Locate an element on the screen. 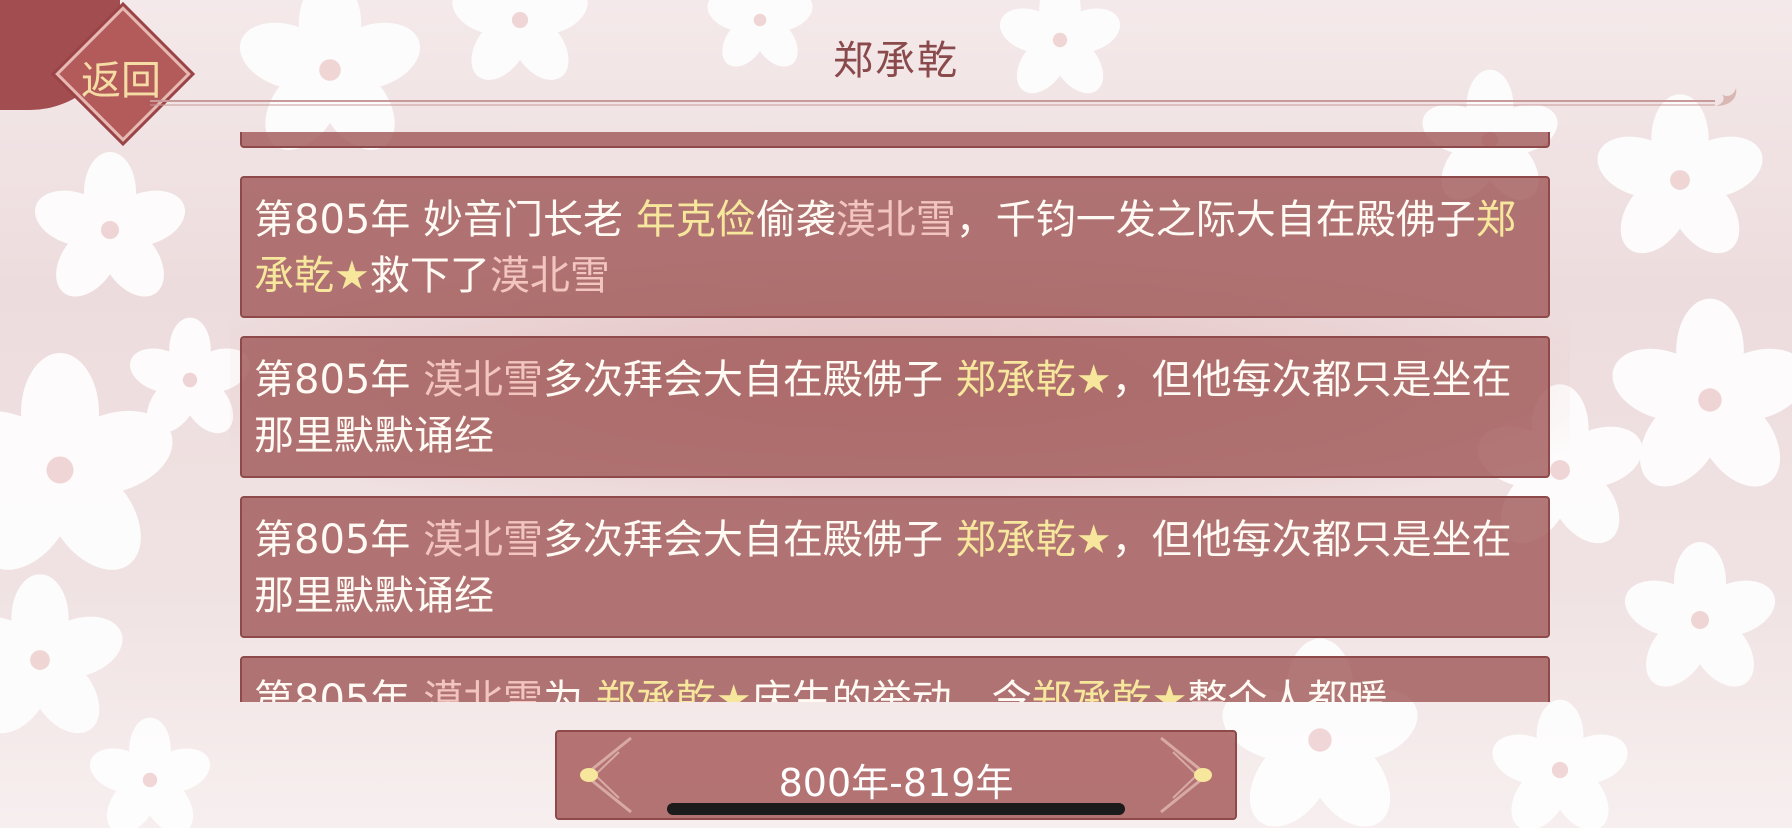 This screenshot has height=828, width=1792. event-text: 整个人都暖 is located at coordinates (1287, 689).